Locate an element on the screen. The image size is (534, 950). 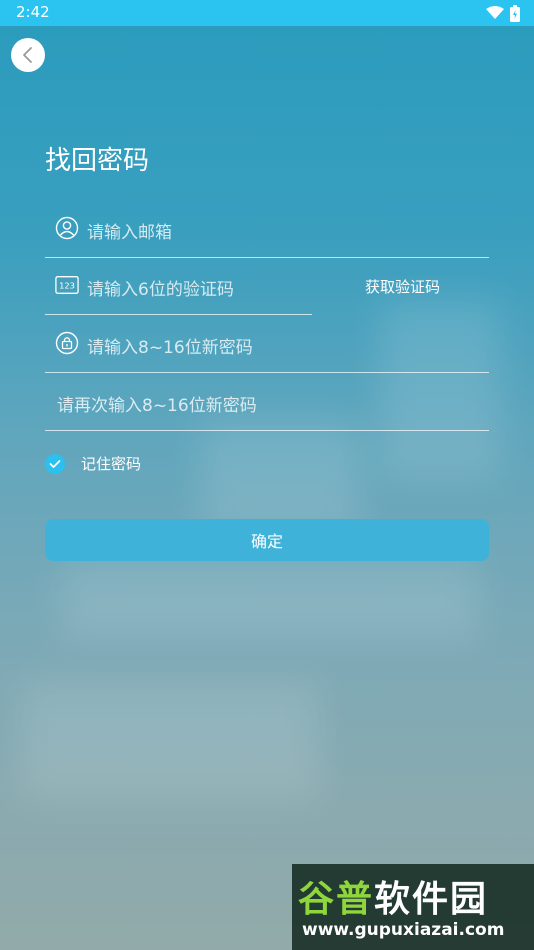
watermark-url: www.gupuxiazai.com is located at coordinates (403, 930).